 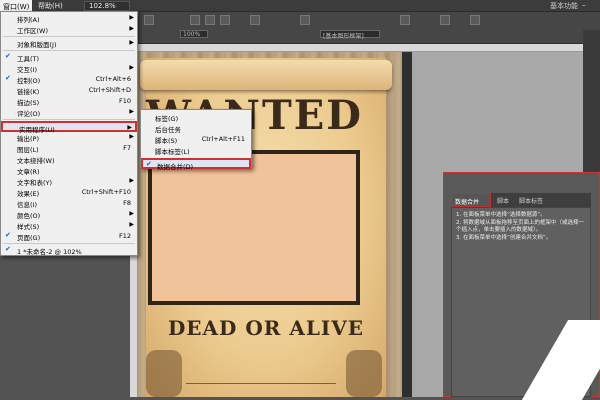 What do you see at coordinates (364, 373) in the screenshot?
I see `ornament-right-icon` at bounding box center [364, 373].